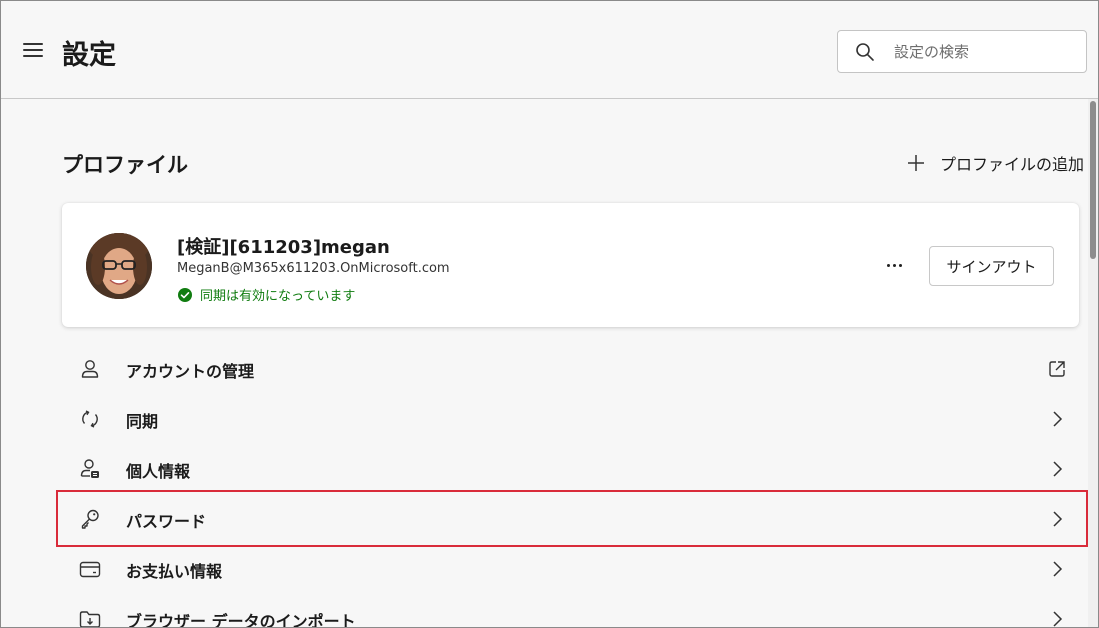  Describe the element at coordinates (570, 611) in the screenshot. I see `menu-item-import-browser-data: ブラウザー データのインポート` at that location.